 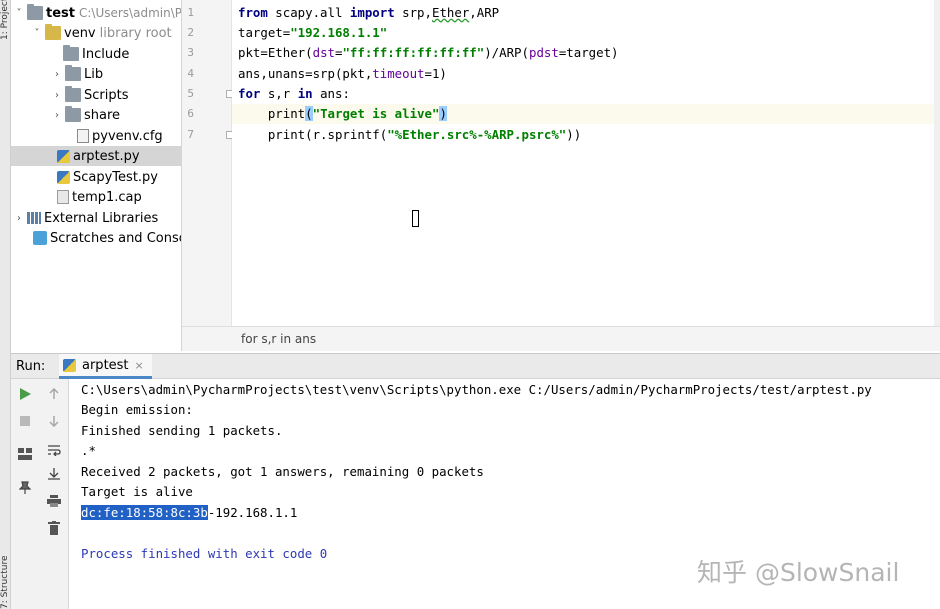 What do you see at coordinates (96, 238) in the screenshot?
I see `tree-item-scratches: Scratches and Consoles` at bounding box center [96, 238].